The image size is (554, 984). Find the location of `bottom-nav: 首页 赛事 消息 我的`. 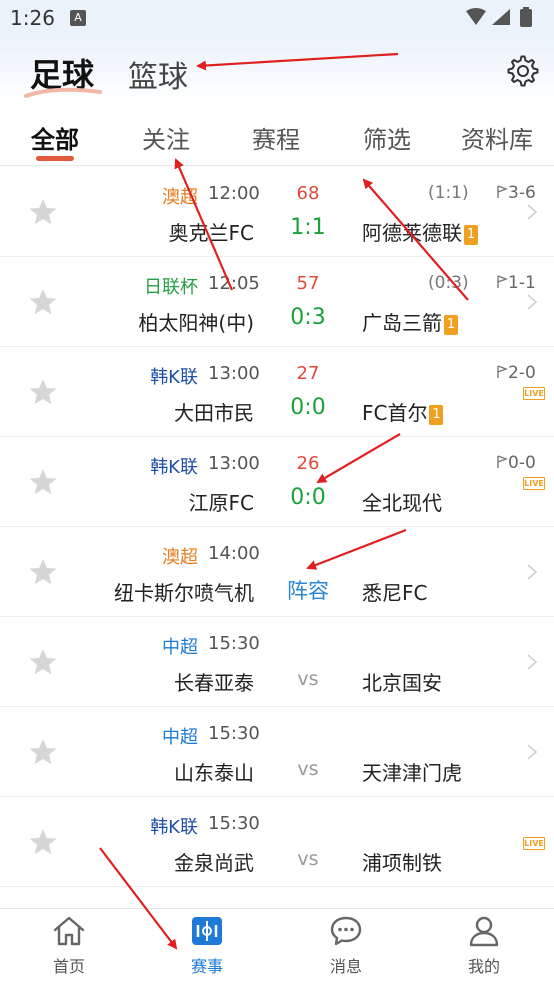

bottom-nav: 首页 赛事 消息 我的 is located at coordinates (277, 946).